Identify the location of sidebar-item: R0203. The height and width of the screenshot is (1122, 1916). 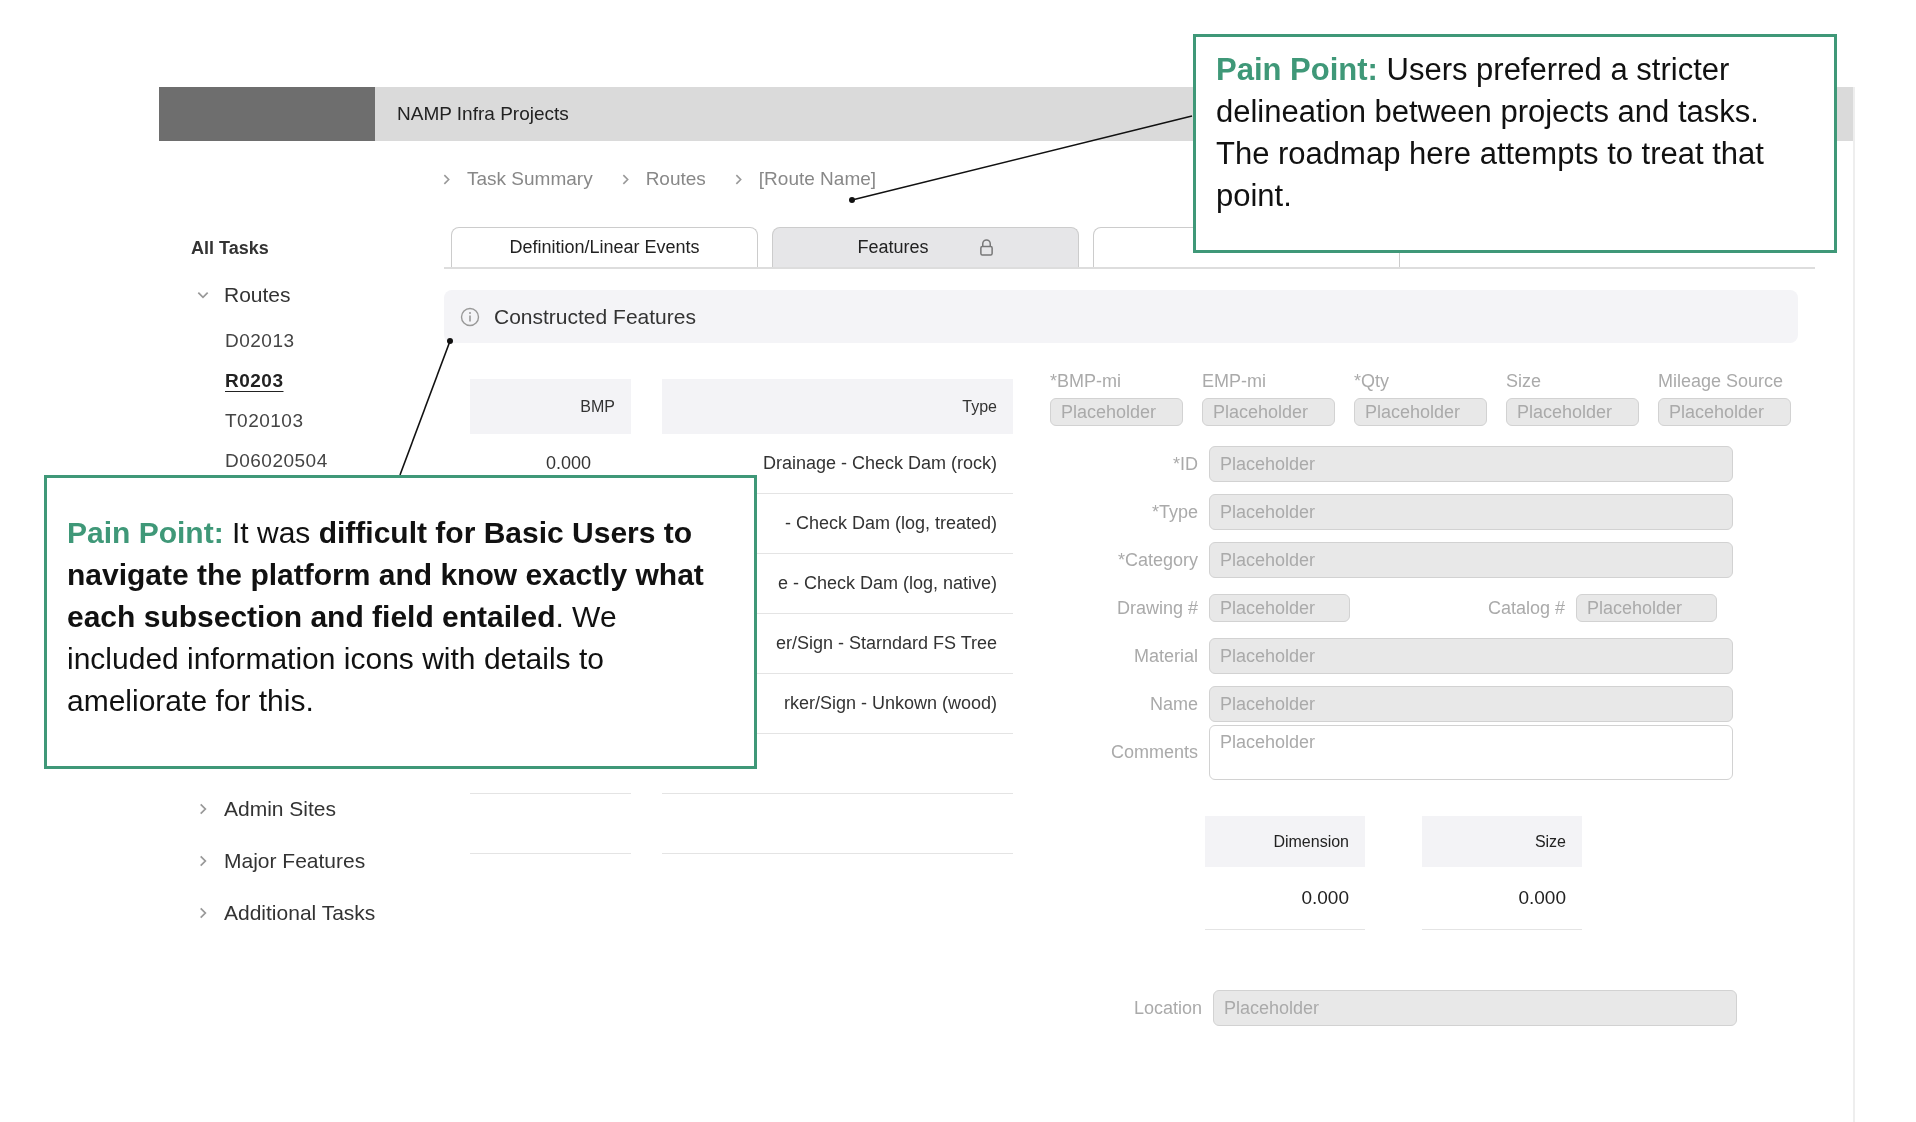
(334, 381).